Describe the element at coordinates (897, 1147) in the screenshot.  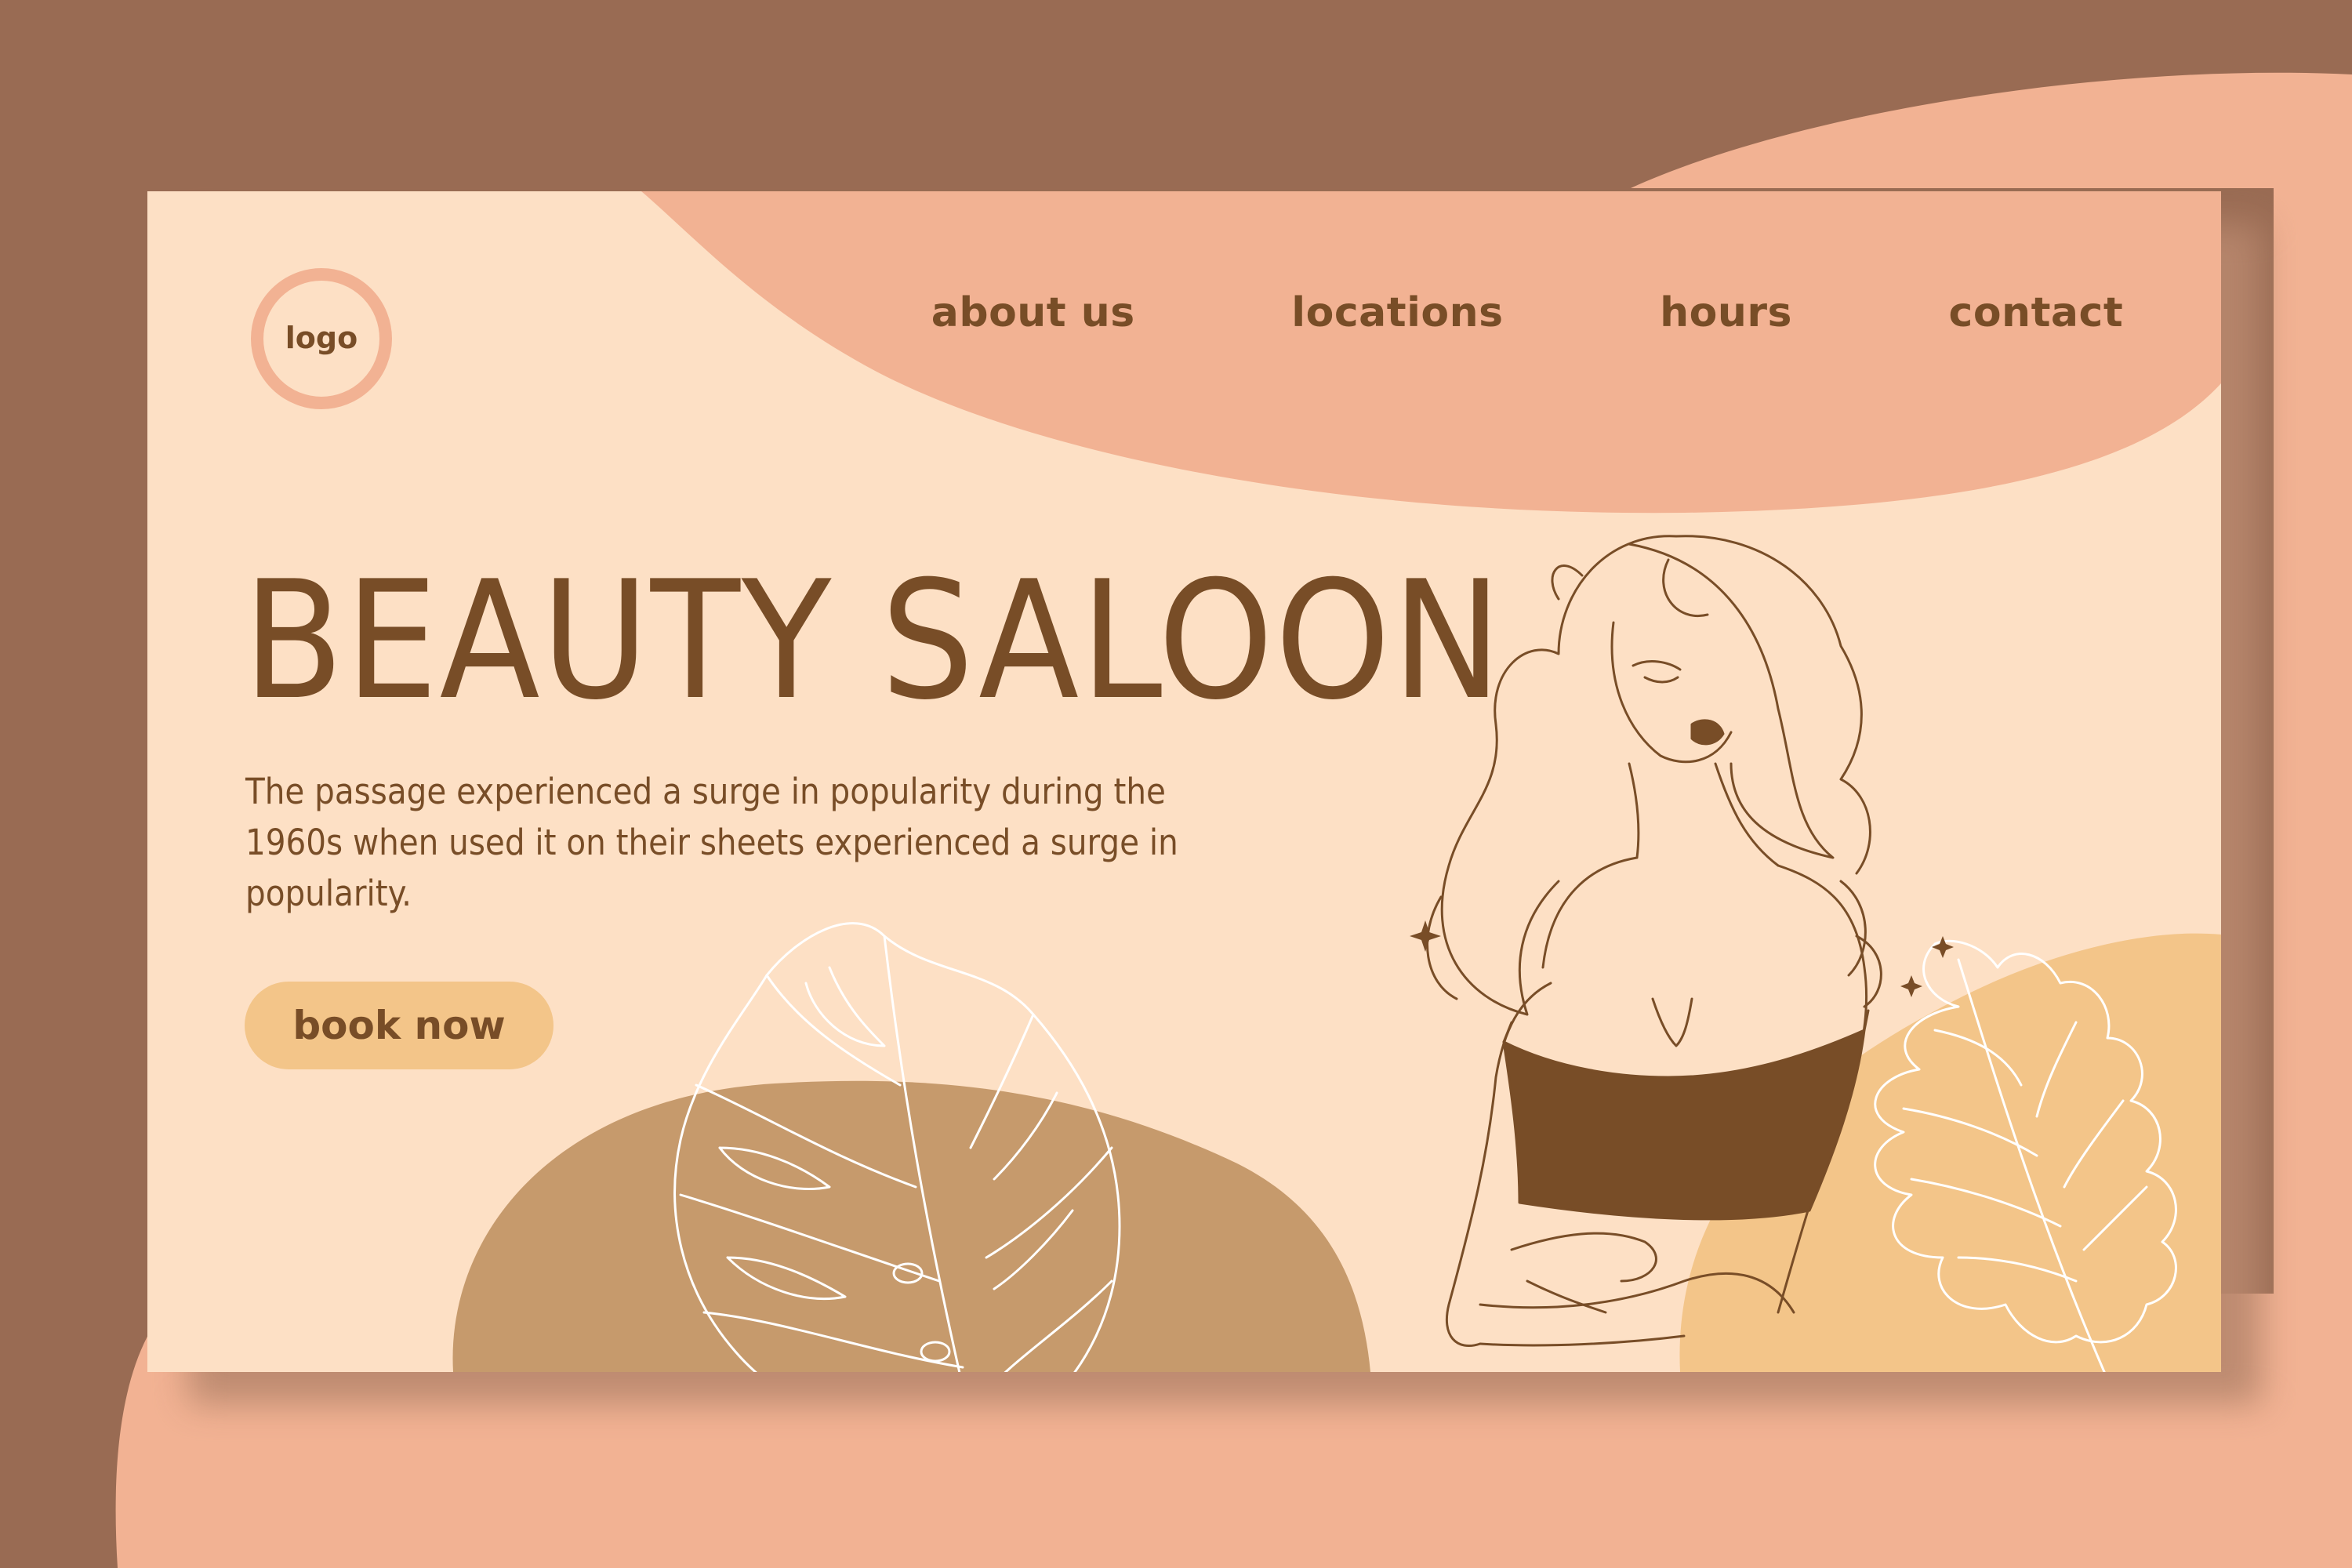
I see `monstera-leaf-illustration` at that location.